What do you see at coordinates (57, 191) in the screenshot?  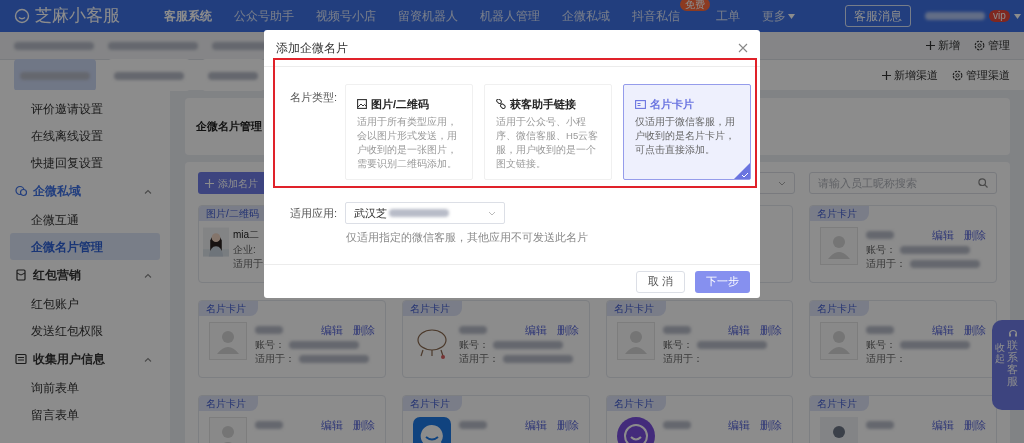 I see `sidebar-group: 企微私域` at bounding box center [57, 191].